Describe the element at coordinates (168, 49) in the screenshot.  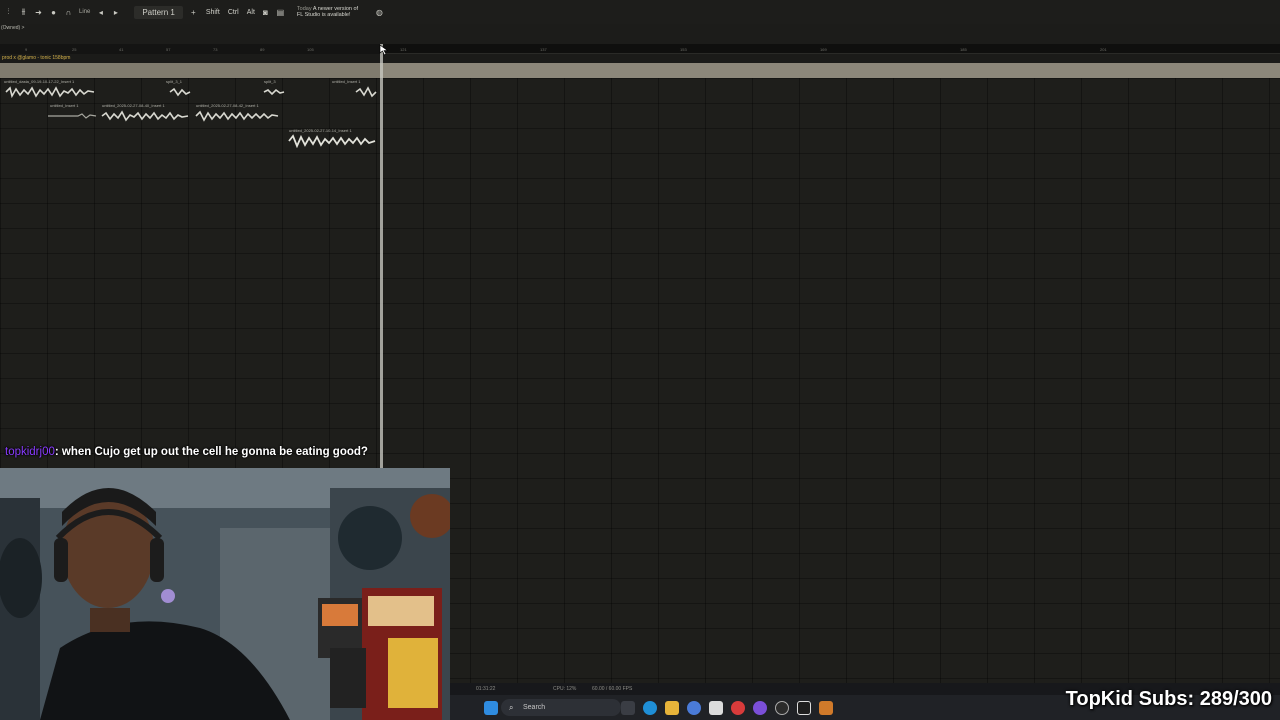
I see `ruler-tick: 57` at that location.